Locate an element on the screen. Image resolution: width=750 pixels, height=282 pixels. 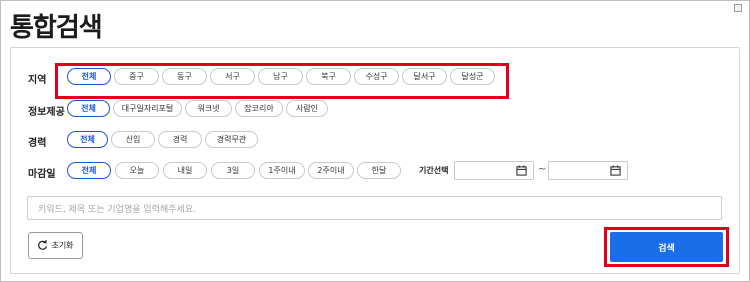
deadline-chip-1month: 한달 is located at coordinates (379, 170).